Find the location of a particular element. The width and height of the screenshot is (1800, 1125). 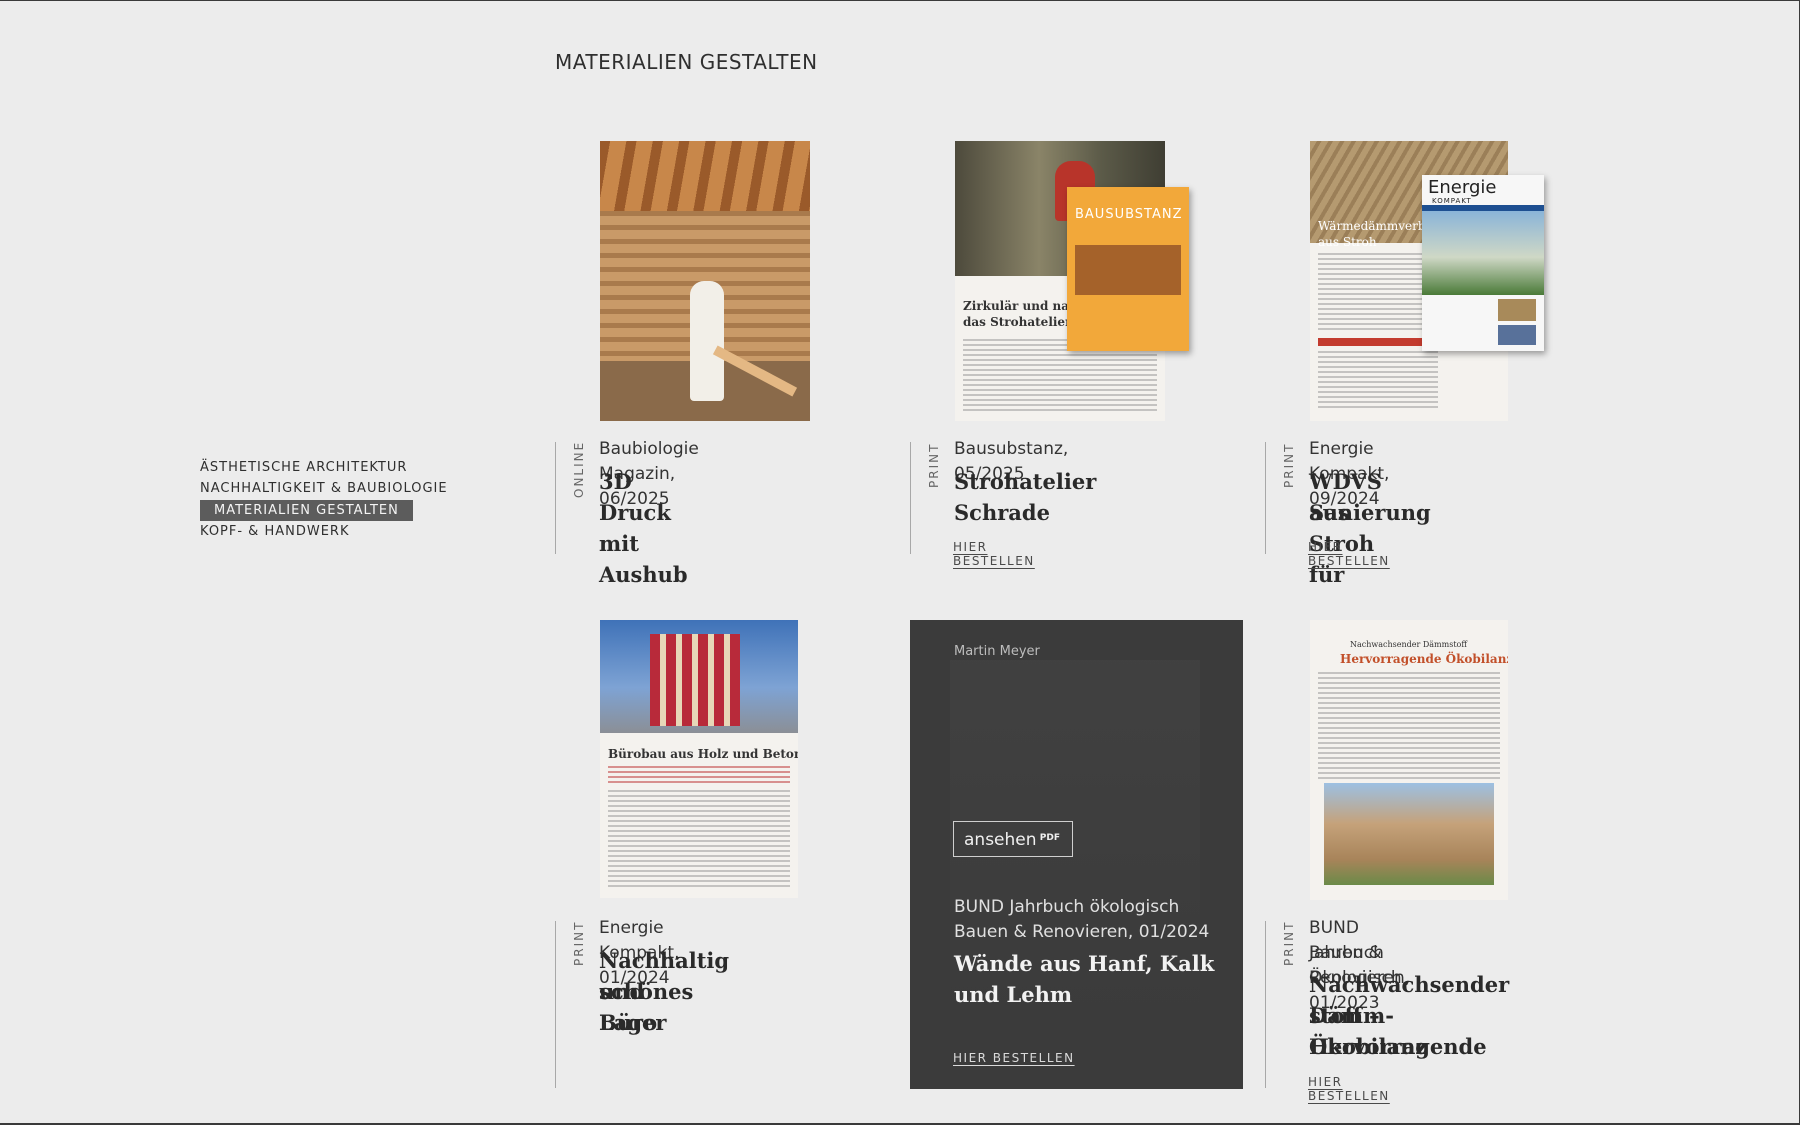

article-title-line-2: und Lager is located at coordinates (632, 1007).